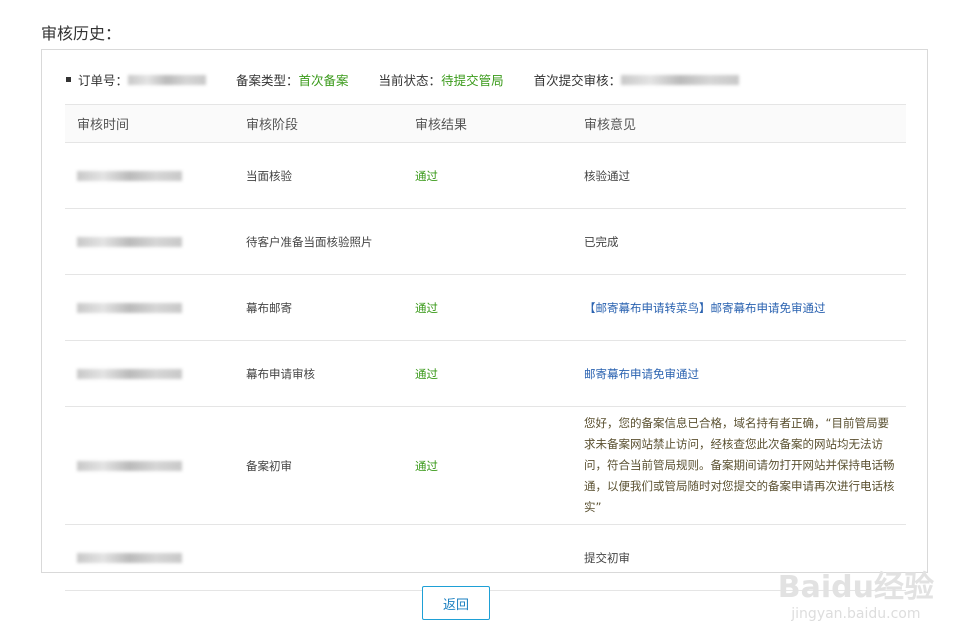 This screenshot has height=636, width=964. What do you see at coordinates (318, 557) in the screenshot?
I see `stage-cell` at bounding box center [318, 557].